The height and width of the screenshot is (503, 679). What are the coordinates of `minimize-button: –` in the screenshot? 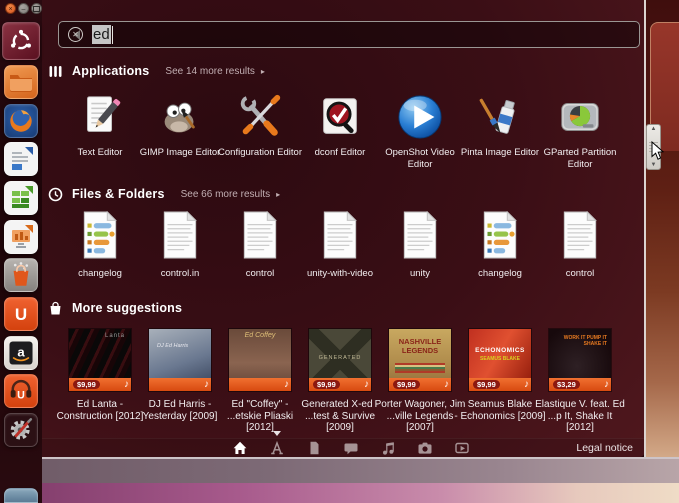 It's located at (23, 8).